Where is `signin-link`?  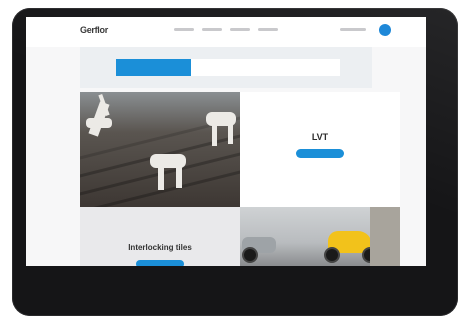 signin-link is located at coordinates (353, 29).